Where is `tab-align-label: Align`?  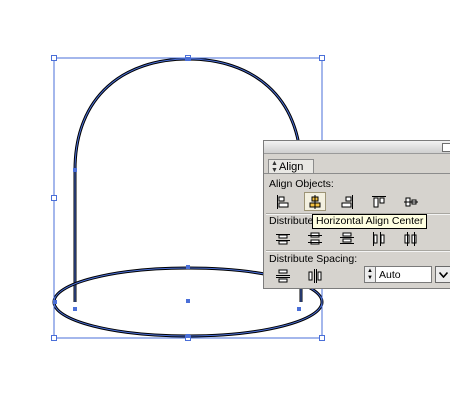
tab-align-label: Align is located at coordinates (291, 167).